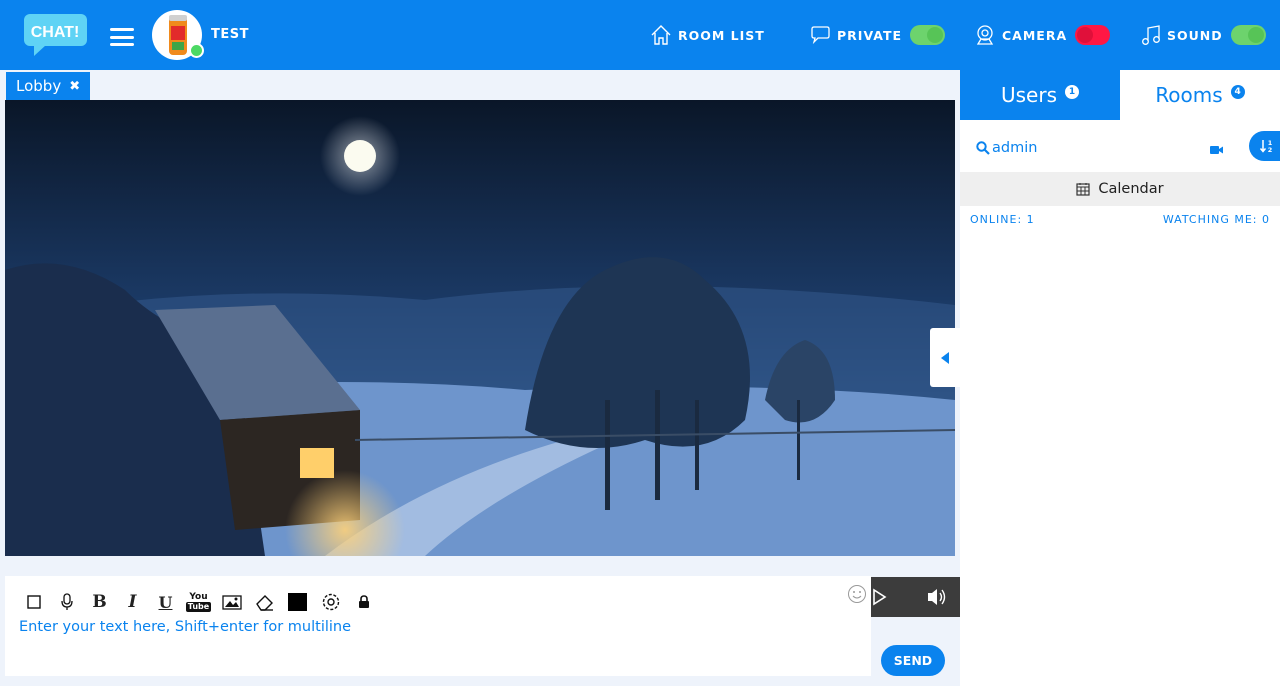 This screenshot has width=1280, height=686. I want to click on caret-left-icon, so click(945, 357).